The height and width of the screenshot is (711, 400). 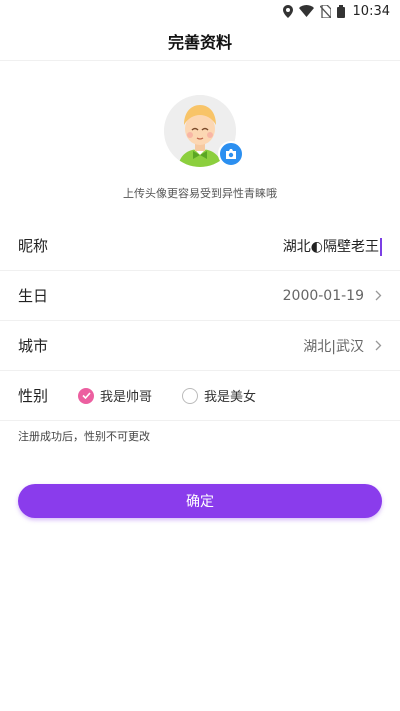 I want to click on page-title: 完善资料, so click(x=199, y=42).